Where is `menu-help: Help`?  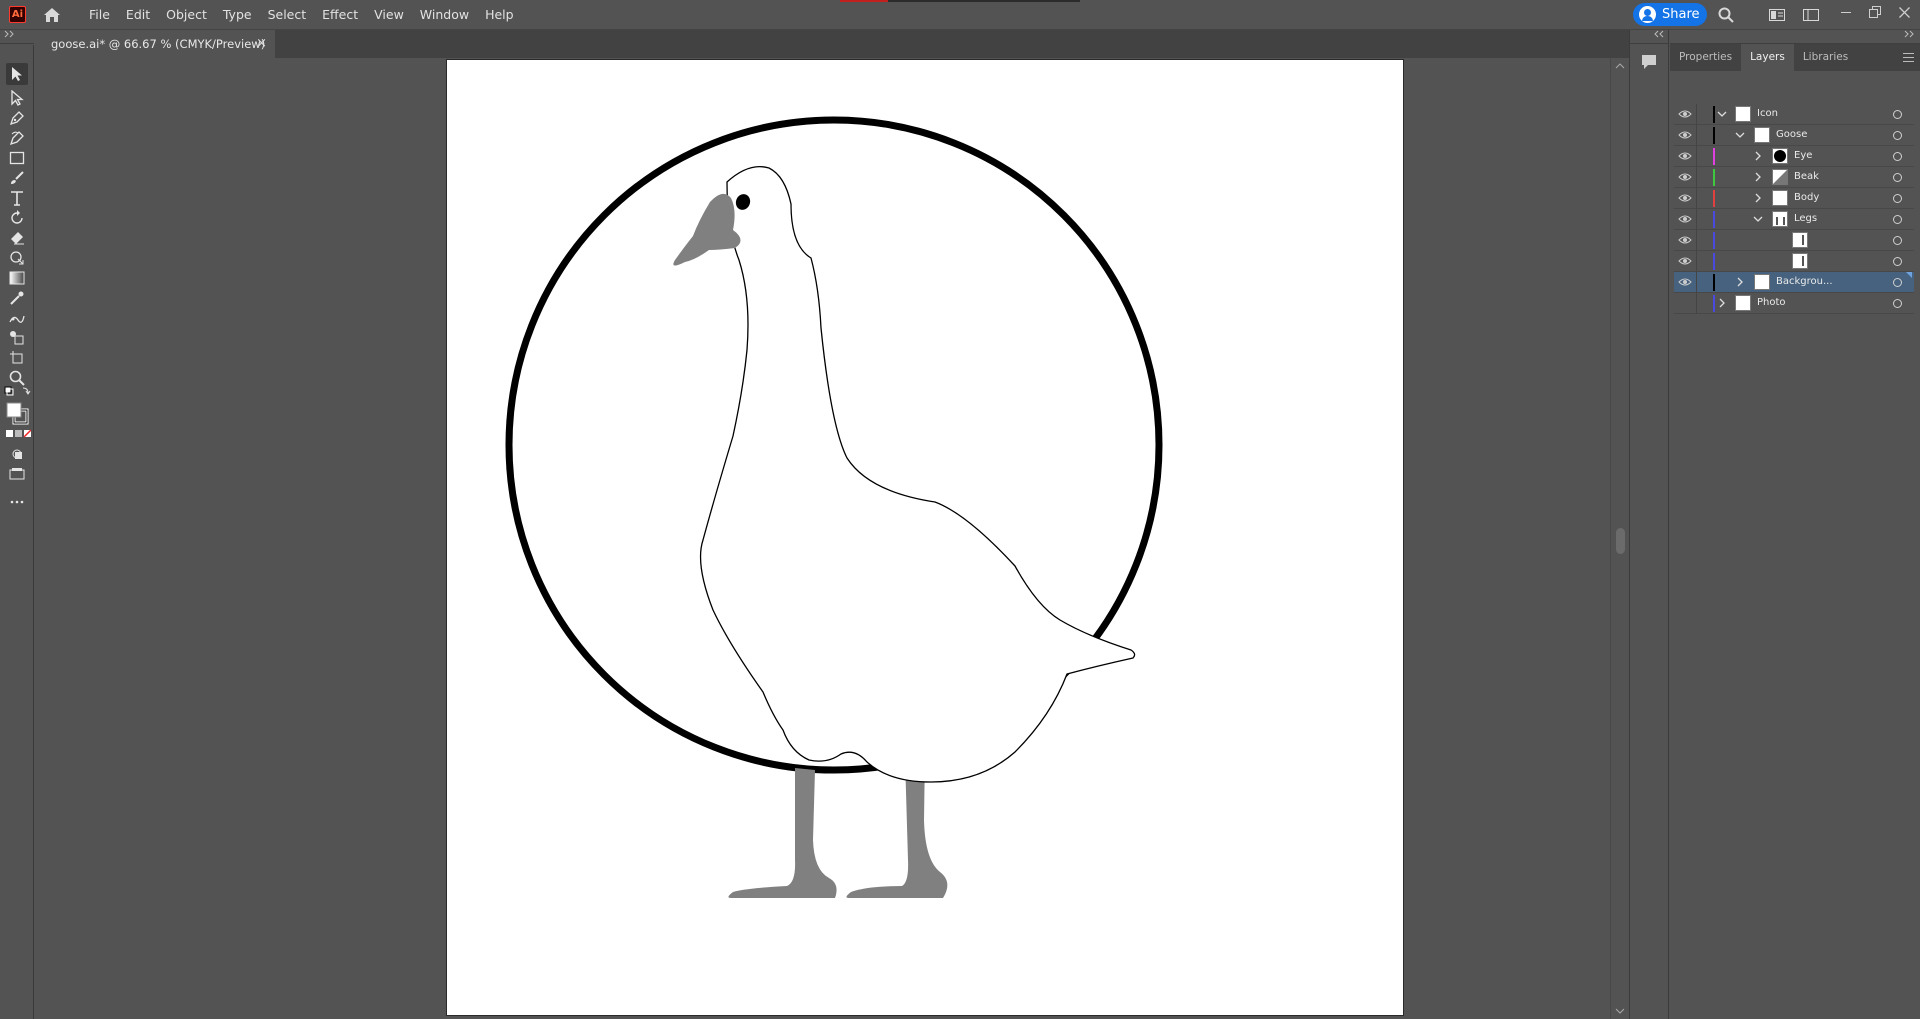
menu-help: Help is located at coordinates (499, 15).